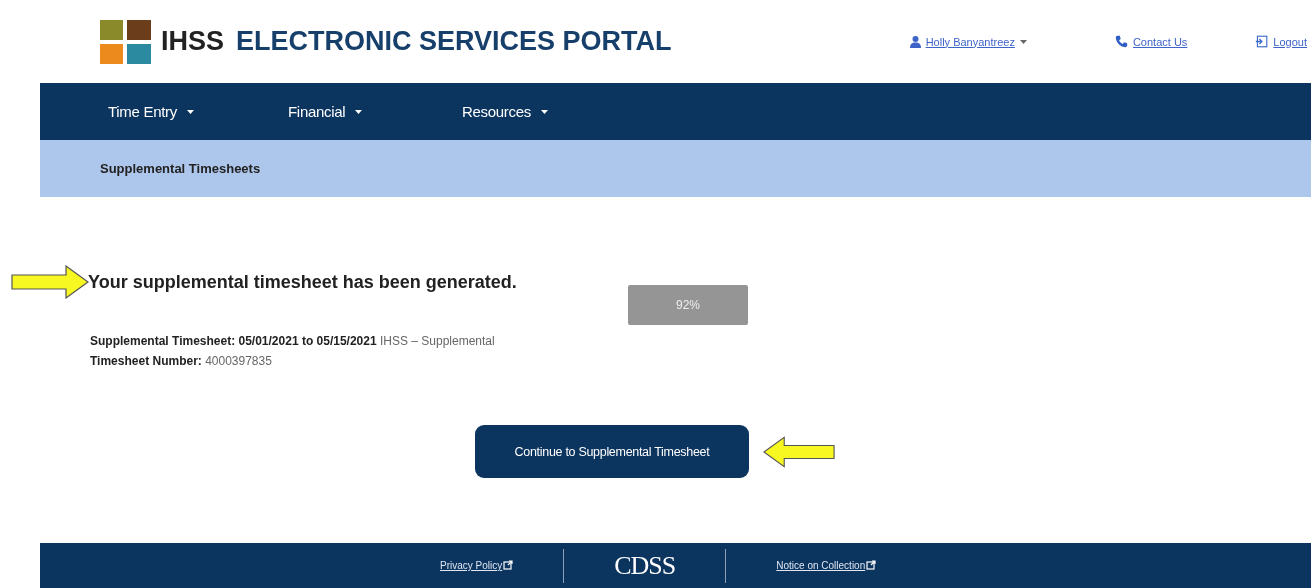 Image resolution: width=1311 pixels, height=588 pixels. What do you see at coordinates (477, 565) in the screenshot?
I see `footer-link: Privacy Policy` at bounding box center [477, 565].